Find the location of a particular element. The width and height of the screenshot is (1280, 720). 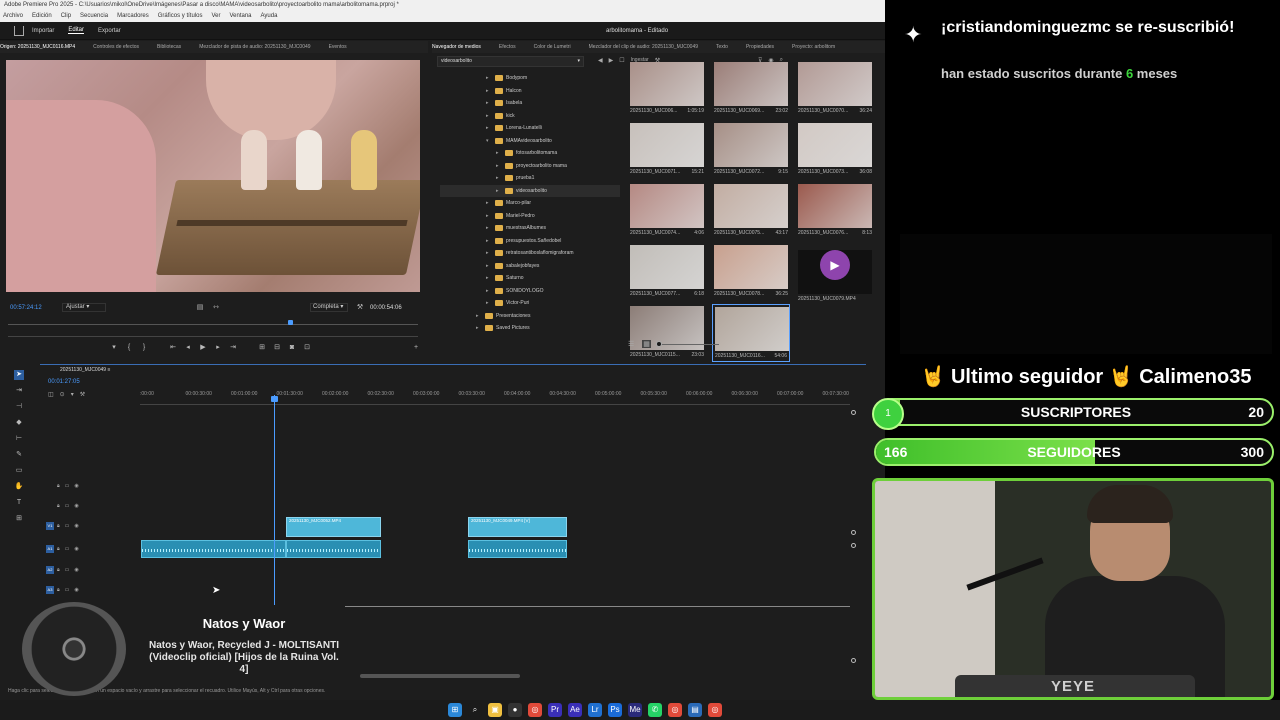

add-button-icon: + is located at coordinates (416, 348).